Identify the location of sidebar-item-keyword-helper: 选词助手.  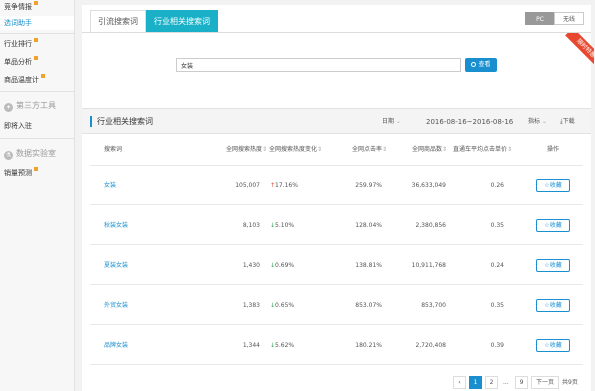
(37, 23).